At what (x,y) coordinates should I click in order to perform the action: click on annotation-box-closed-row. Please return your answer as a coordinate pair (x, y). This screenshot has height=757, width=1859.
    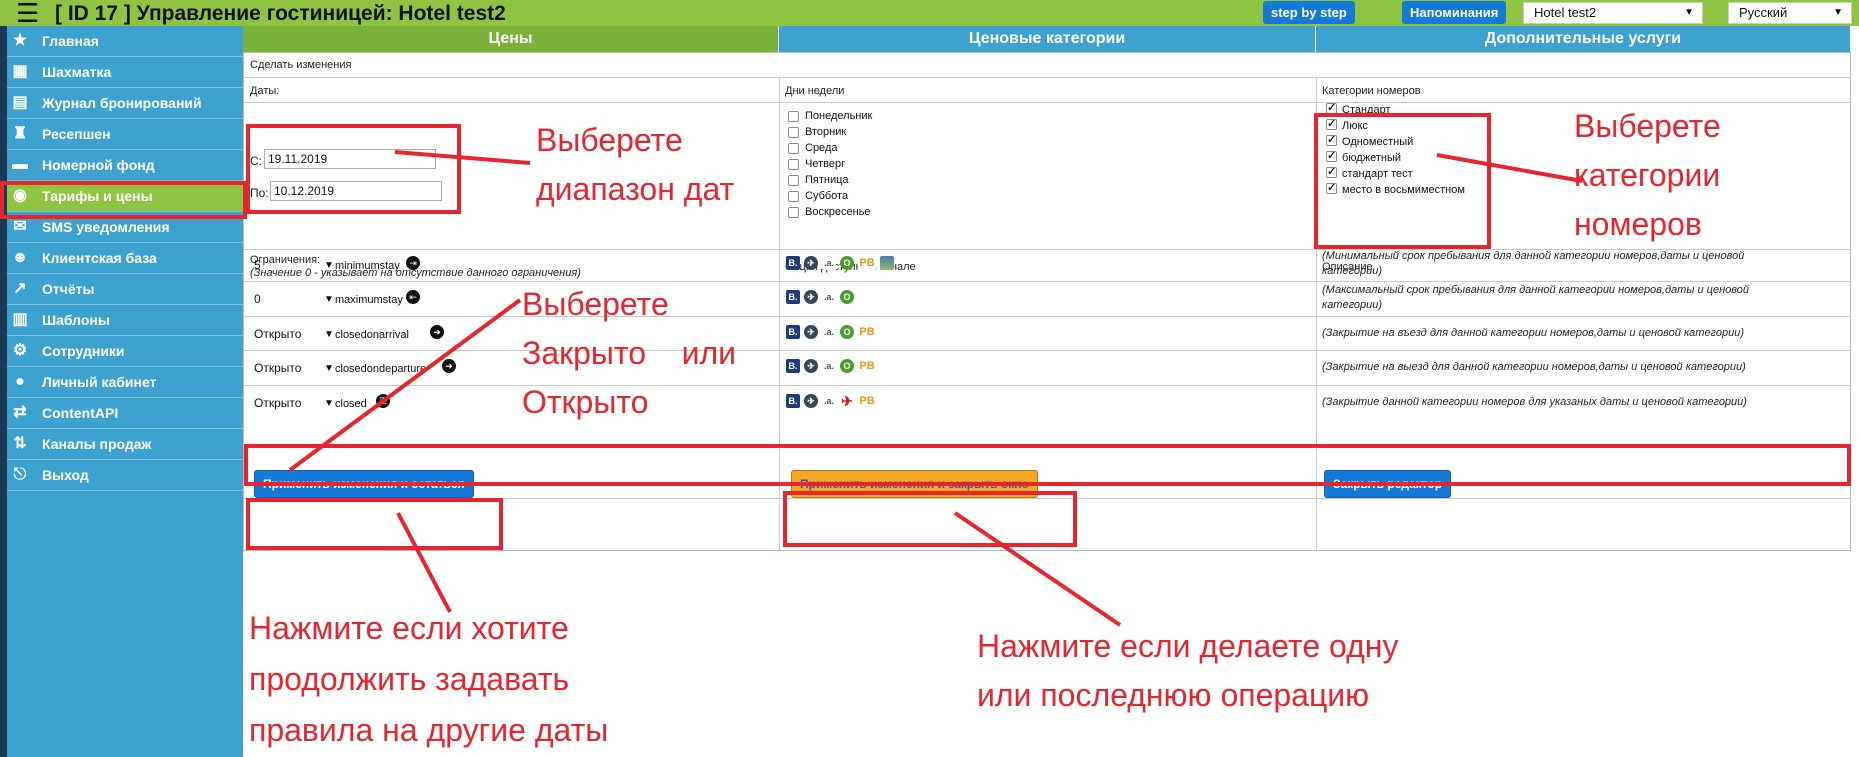
    Looking at the image, I should click on (1047, 465).